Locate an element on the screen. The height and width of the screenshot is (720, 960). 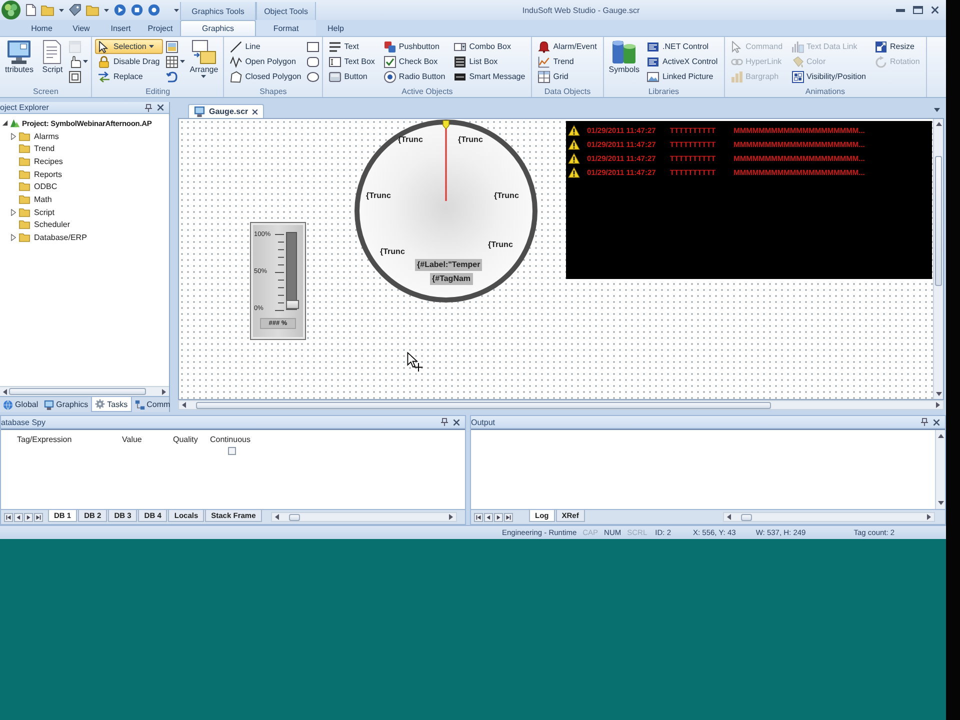
ribbon-button: Pushbutton is located at coordinates (414, 46).